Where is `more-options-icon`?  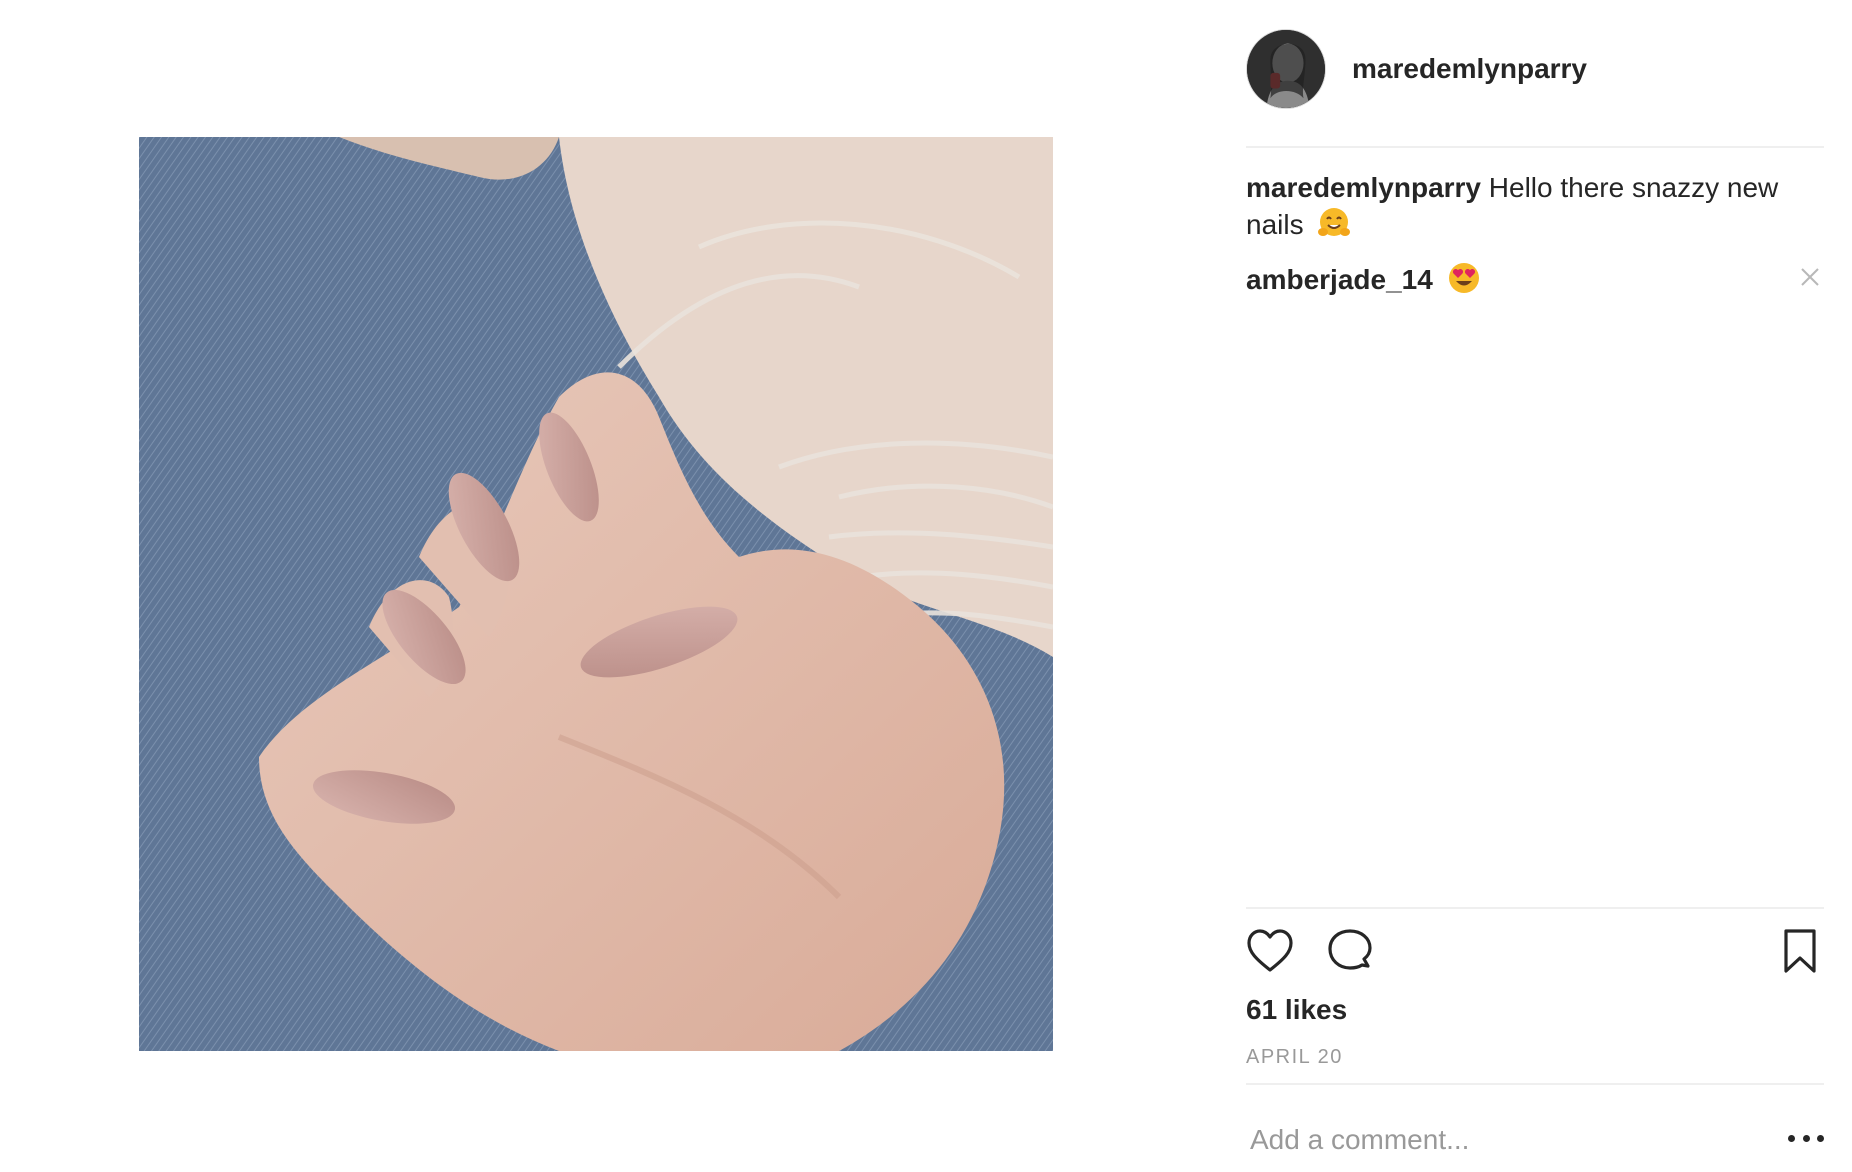
more-options-icon is located at coordinates (1806, 1138).